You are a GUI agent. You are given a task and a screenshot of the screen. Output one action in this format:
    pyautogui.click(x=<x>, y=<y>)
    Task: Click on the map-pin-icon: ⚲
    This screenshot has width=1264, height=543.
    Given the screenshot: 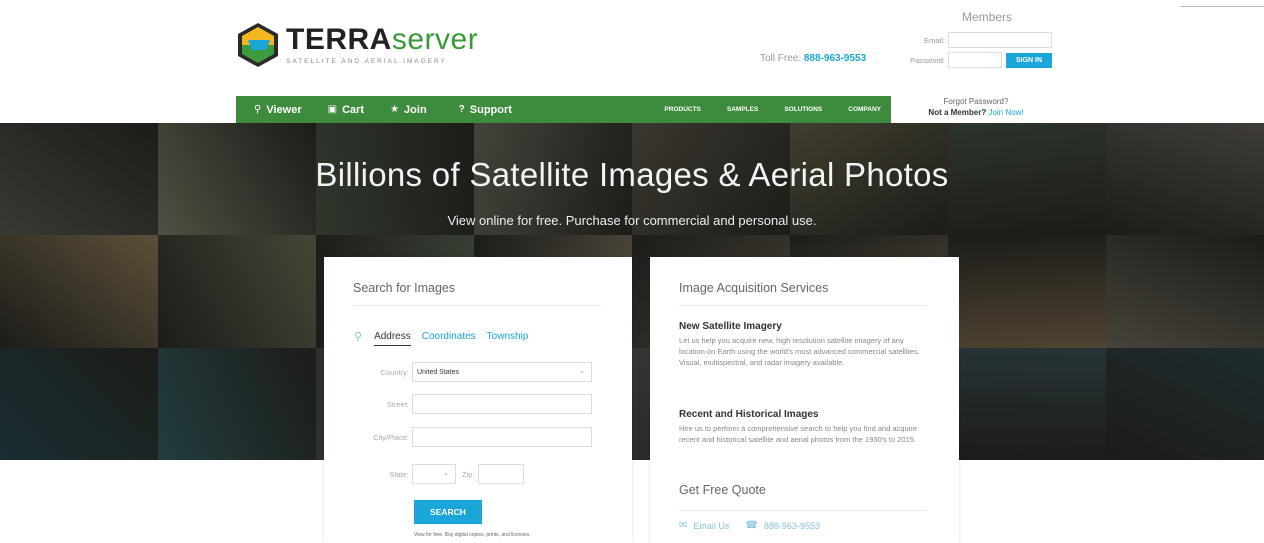 What is the action you would take?
    pyautogui.click(x=358, y=337)
    